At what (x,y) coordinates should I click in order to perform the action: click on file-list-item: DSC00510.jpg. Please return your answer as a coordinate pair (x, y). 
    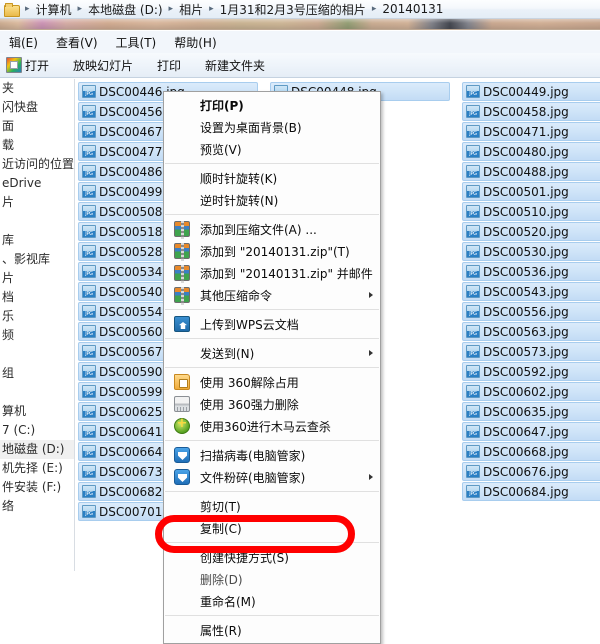
    Looking at the image, I should click on (531, 211).